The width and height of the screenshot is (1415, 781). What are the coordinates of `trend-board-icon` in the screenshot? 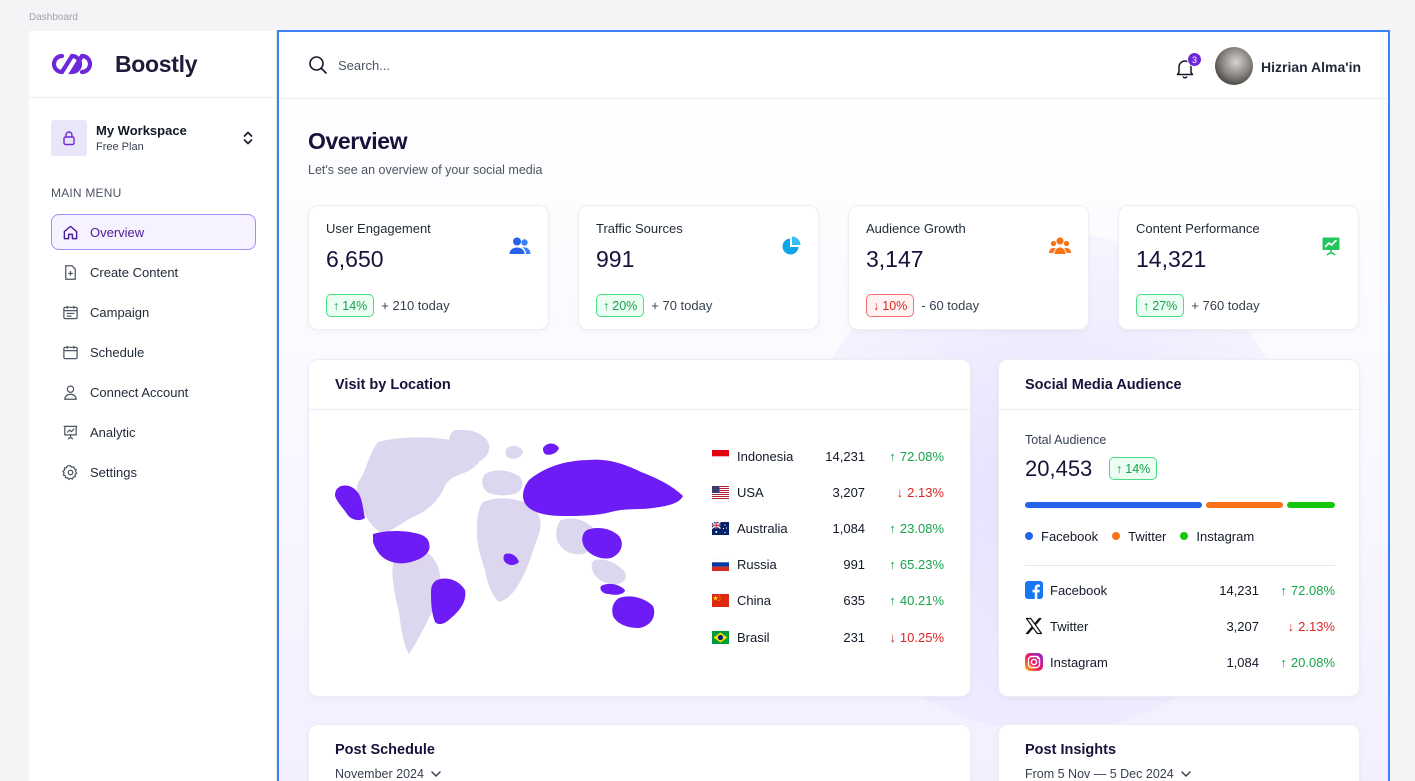 It's located at (1331, 246).